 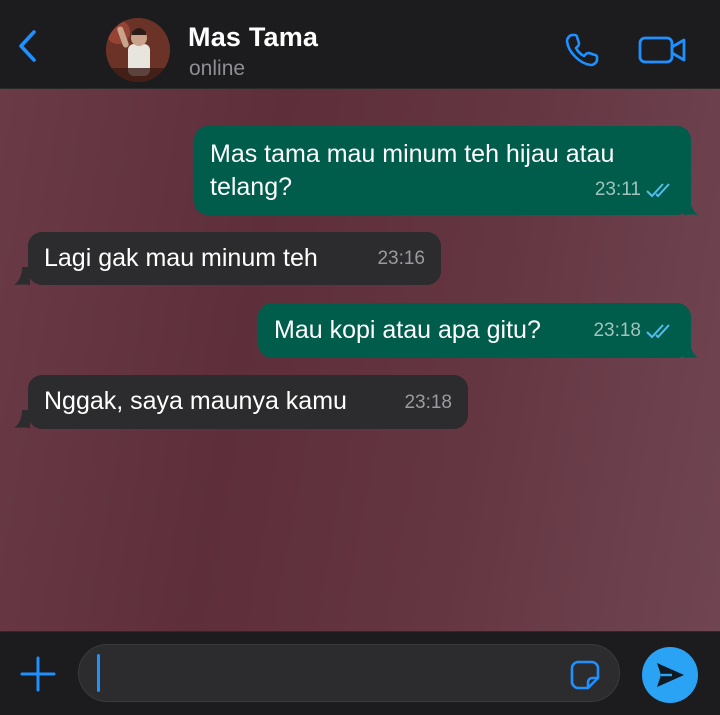 What do you see at coordinates (412, 154) in the screenshot?
I see `message-text-line: Mas tama mau minum teh hijau atau` at bounding box center [412, 154].